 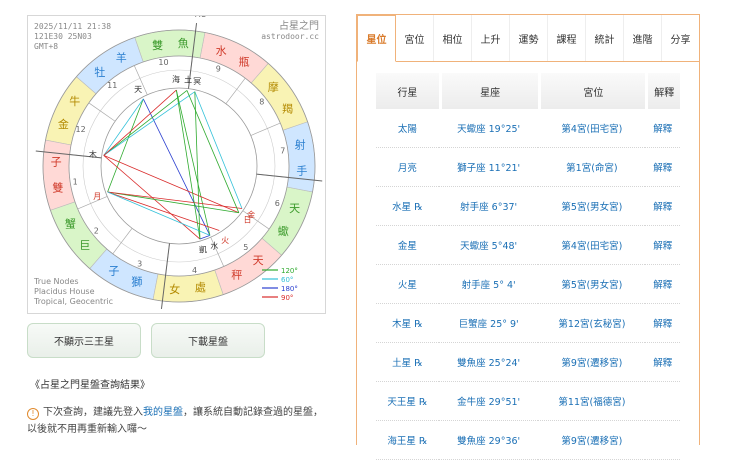 What do you see at coordinates (245, 247) in the screenshot?
I see `house-number-5: 5` at bounding box center [245, 247].